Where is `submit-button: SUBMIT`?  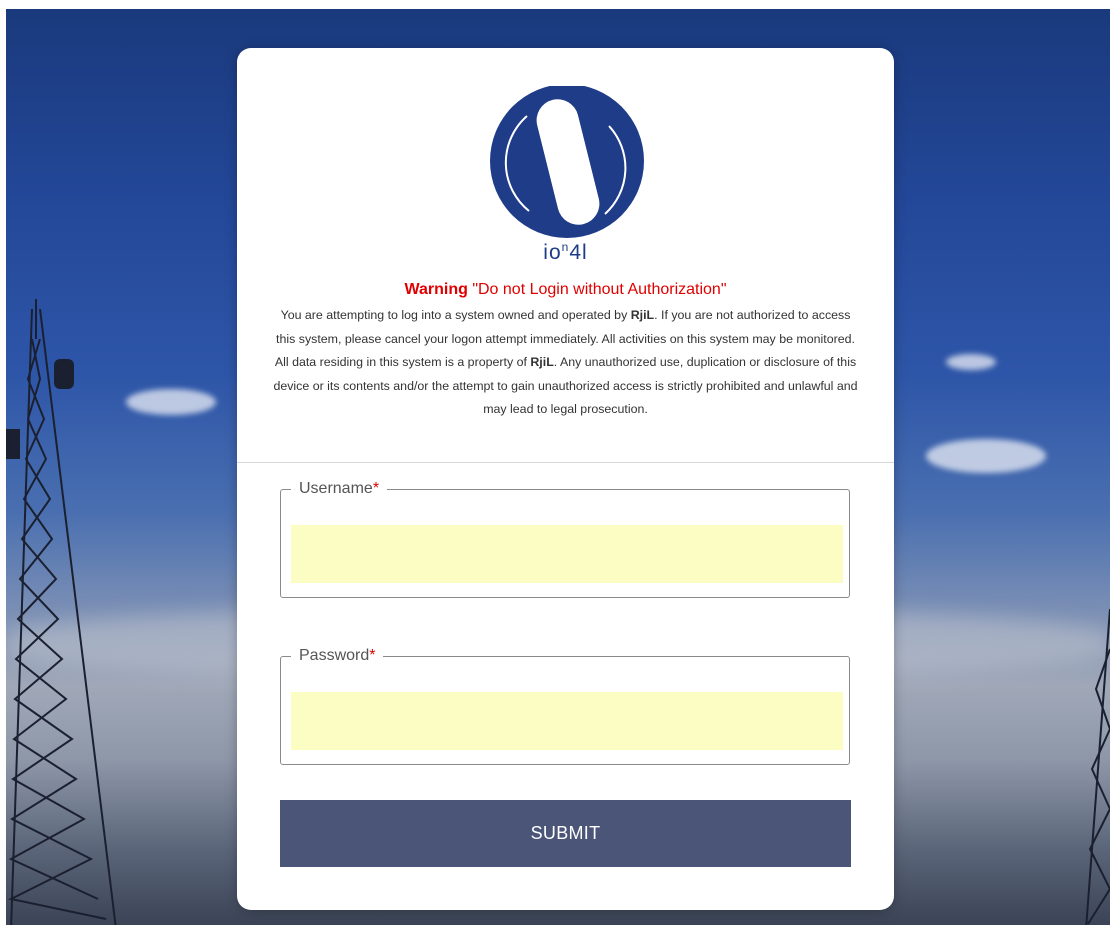
submit-button: SUBMIT is located at coordinates (565, 833).